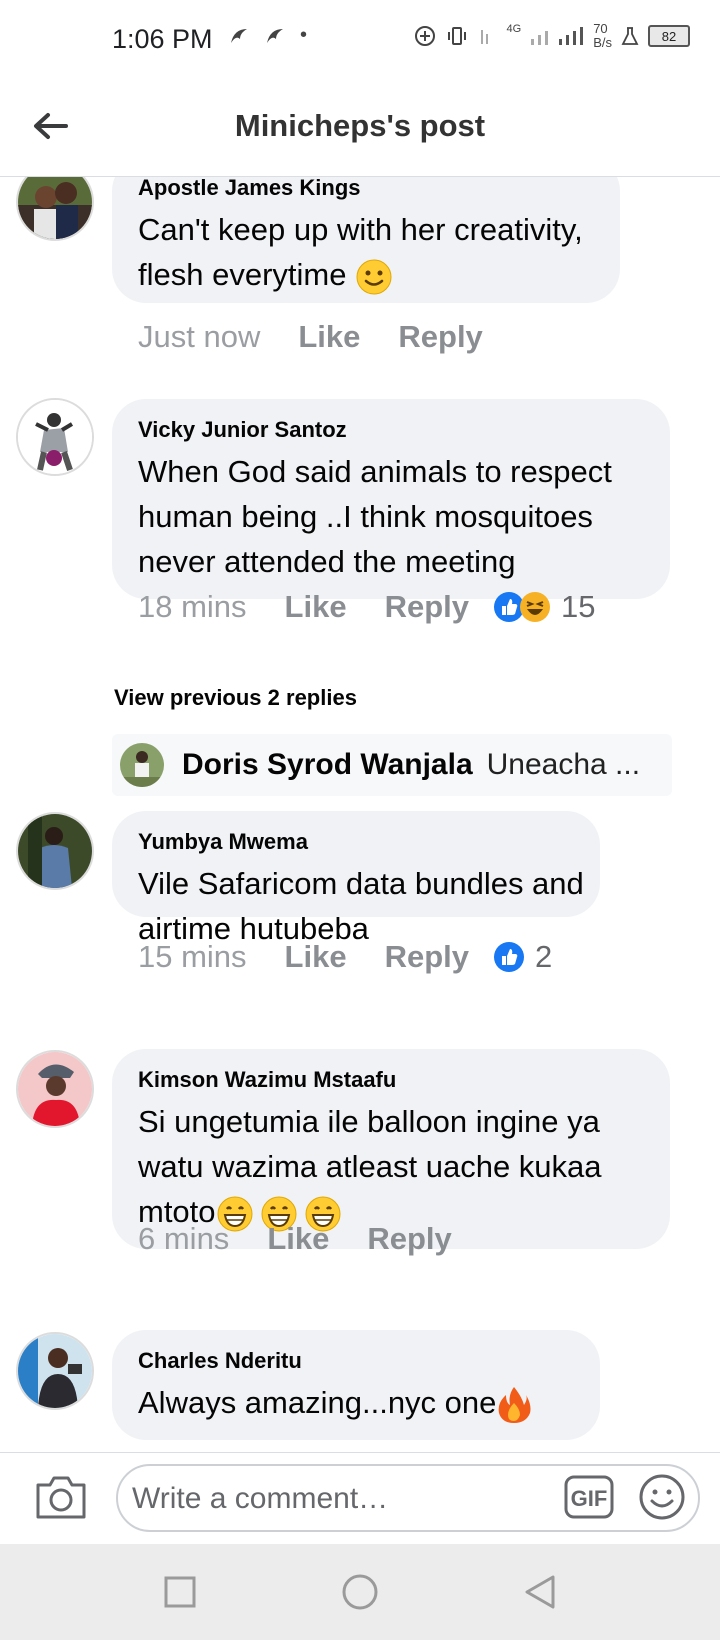  I want to click on reaction-summary: 2, so click(522, 957).